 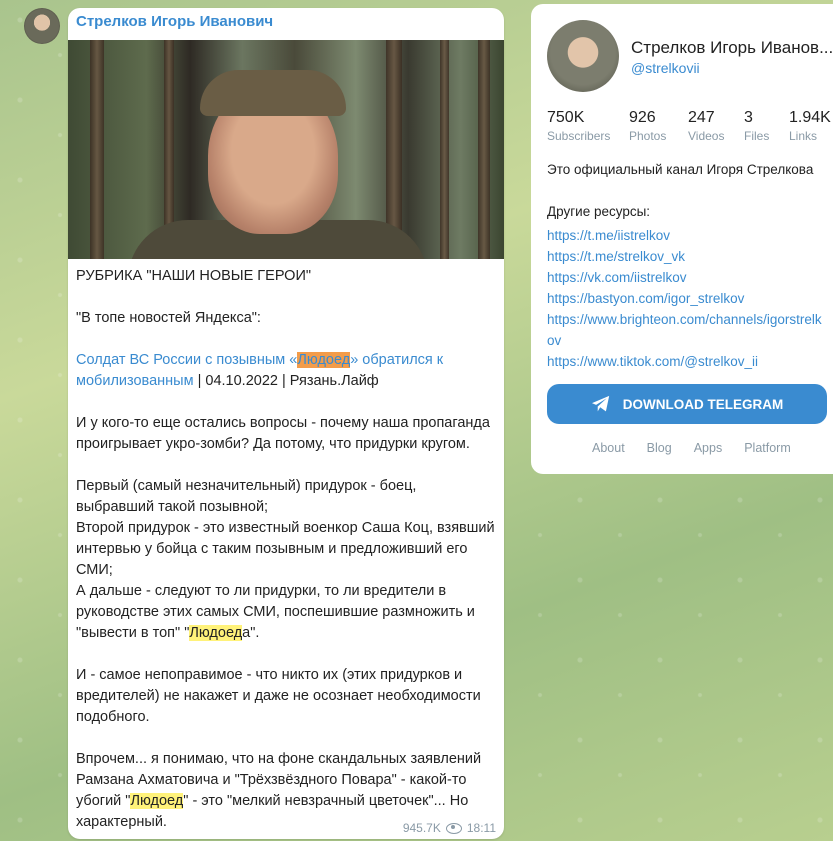 I want to click on channel-description: Это официальный канал Игоря Стрелкова, so click(x=680, y=169).